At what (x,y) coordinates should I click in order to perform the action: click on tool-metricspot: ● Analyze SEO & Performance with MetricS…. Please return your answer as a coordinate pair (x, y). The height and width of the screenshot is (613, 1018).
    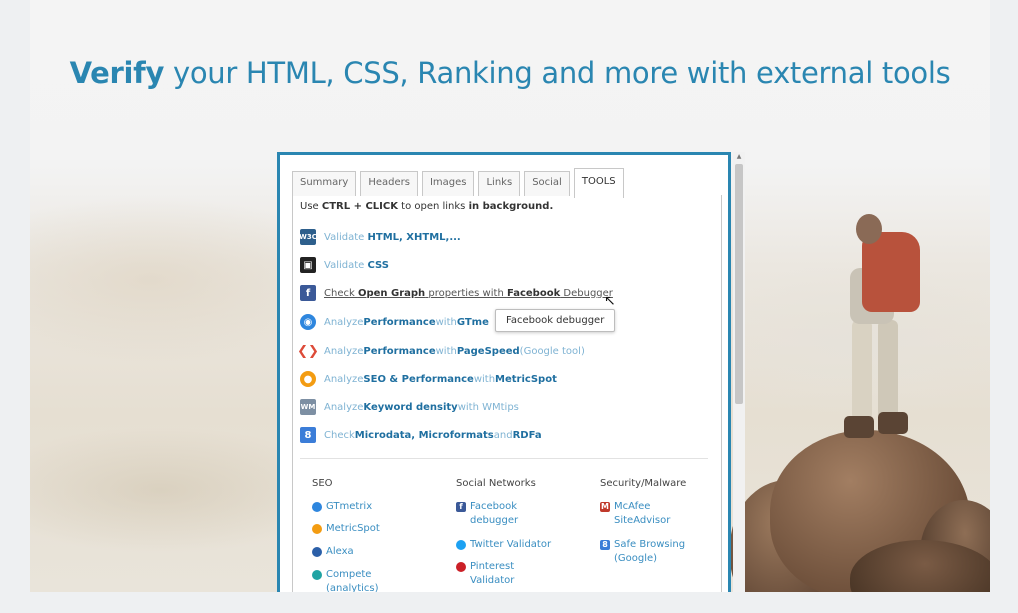
    Looking at the image, I should click on (428, 379).